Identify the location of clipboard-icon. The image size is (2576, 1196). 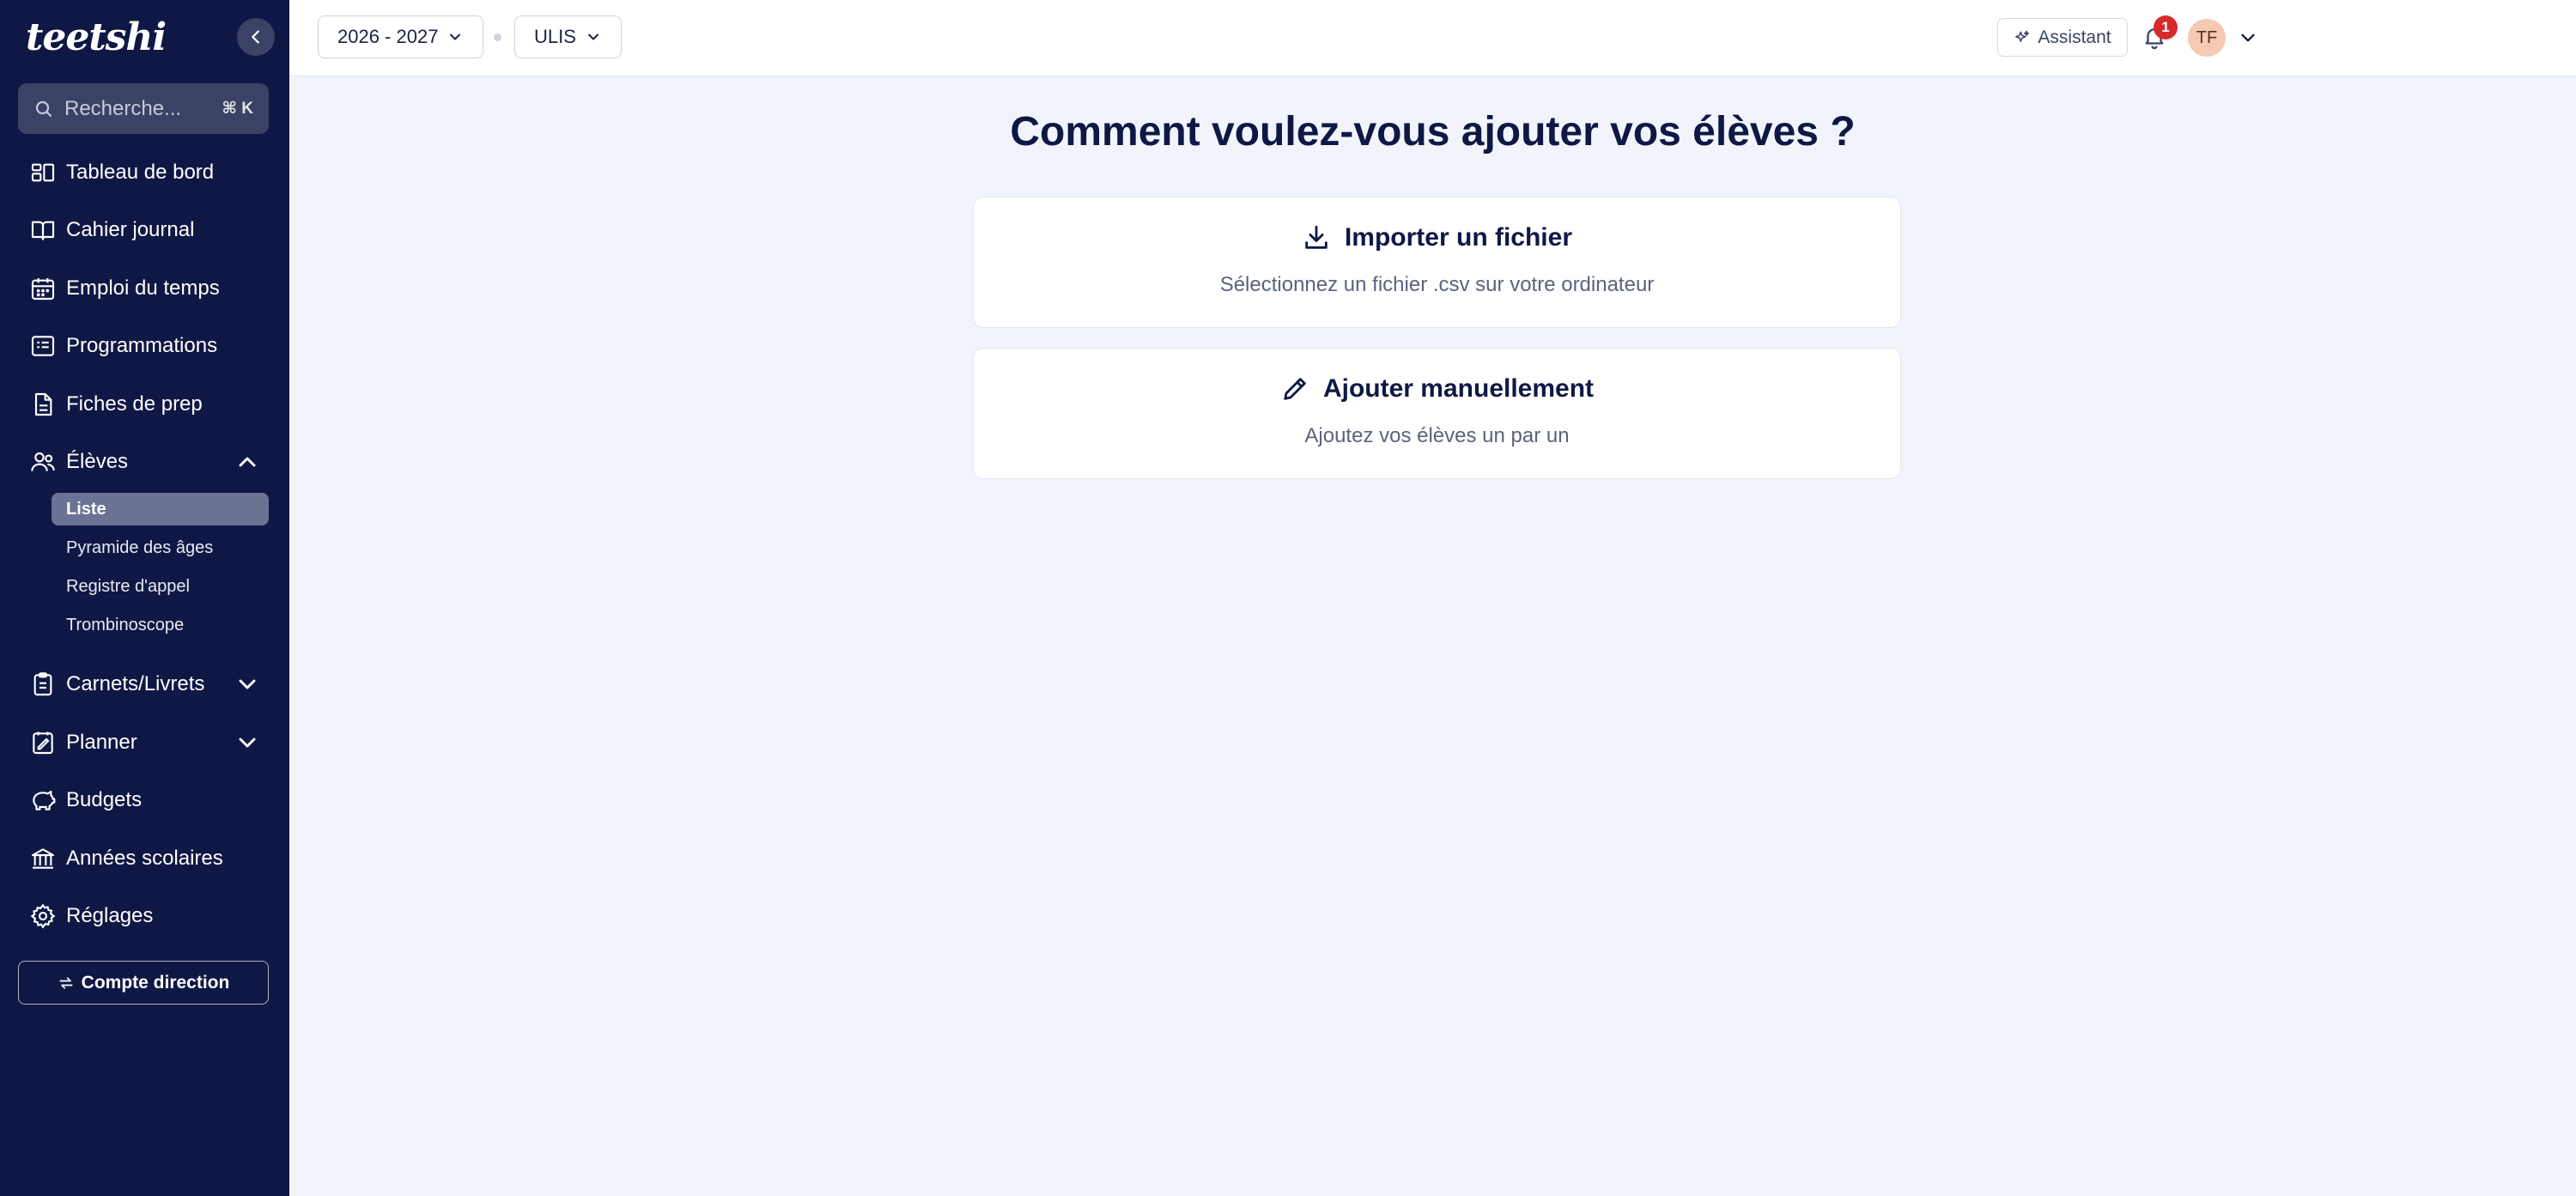
(42, 684).